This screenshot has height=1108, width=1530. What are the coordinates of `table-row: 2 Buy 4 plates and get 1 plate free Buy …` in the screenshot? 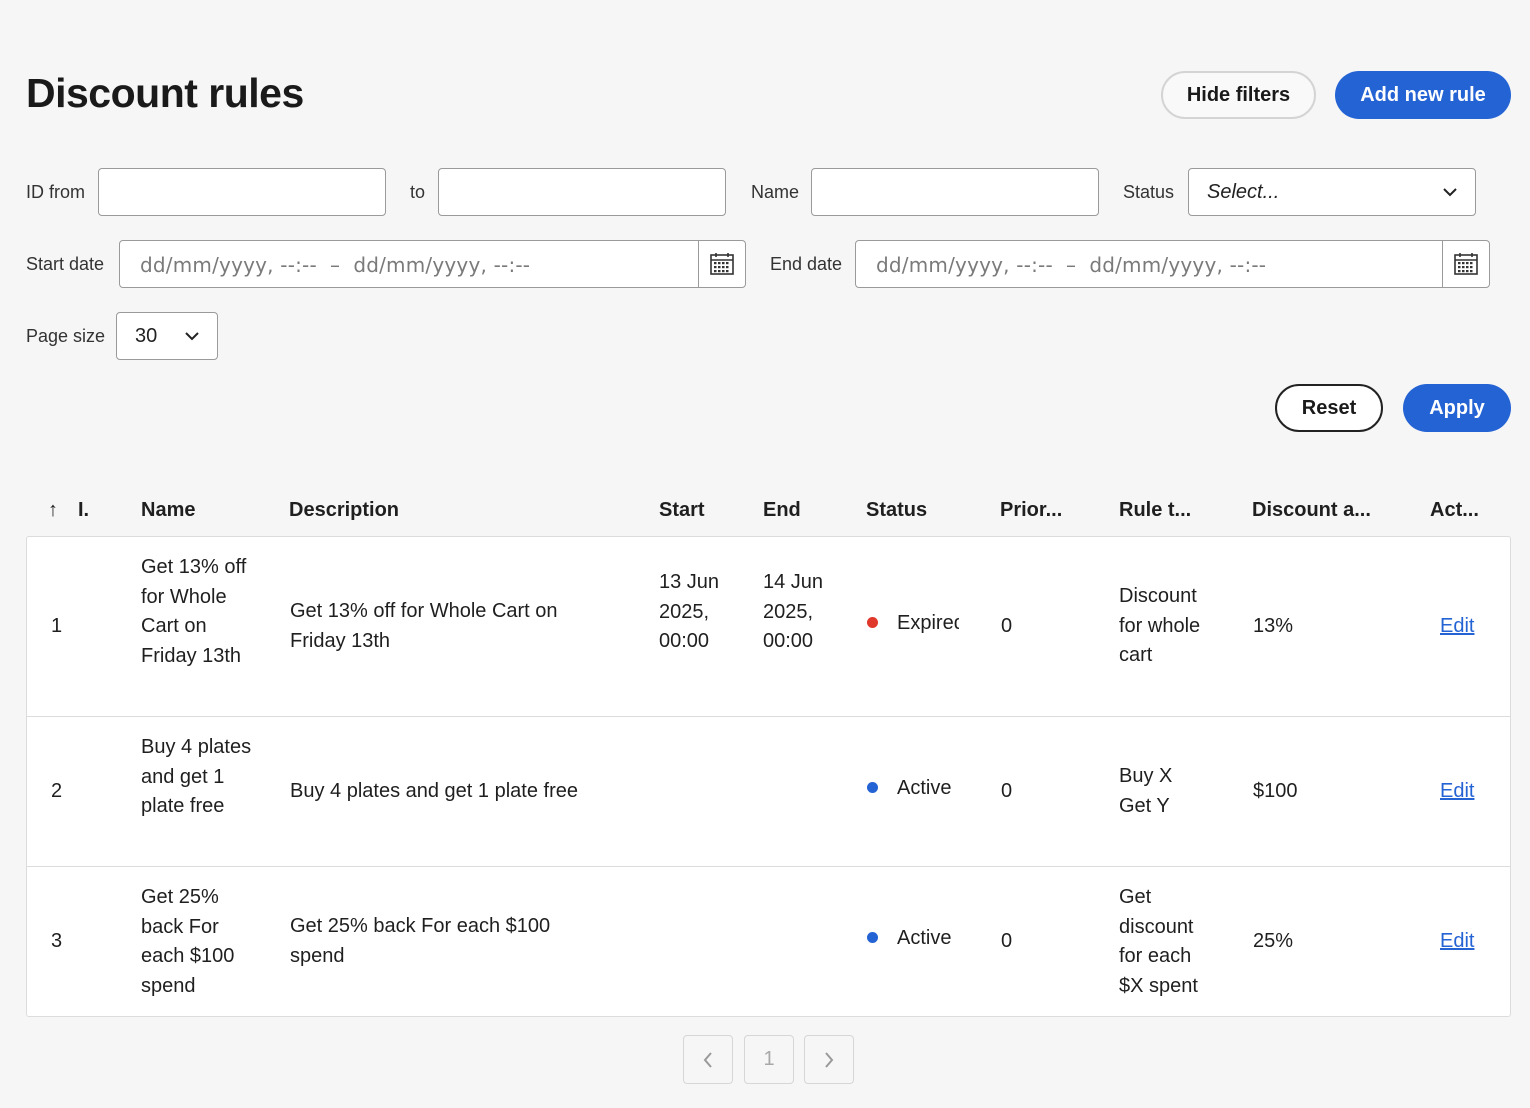 It's located at (768, 792).